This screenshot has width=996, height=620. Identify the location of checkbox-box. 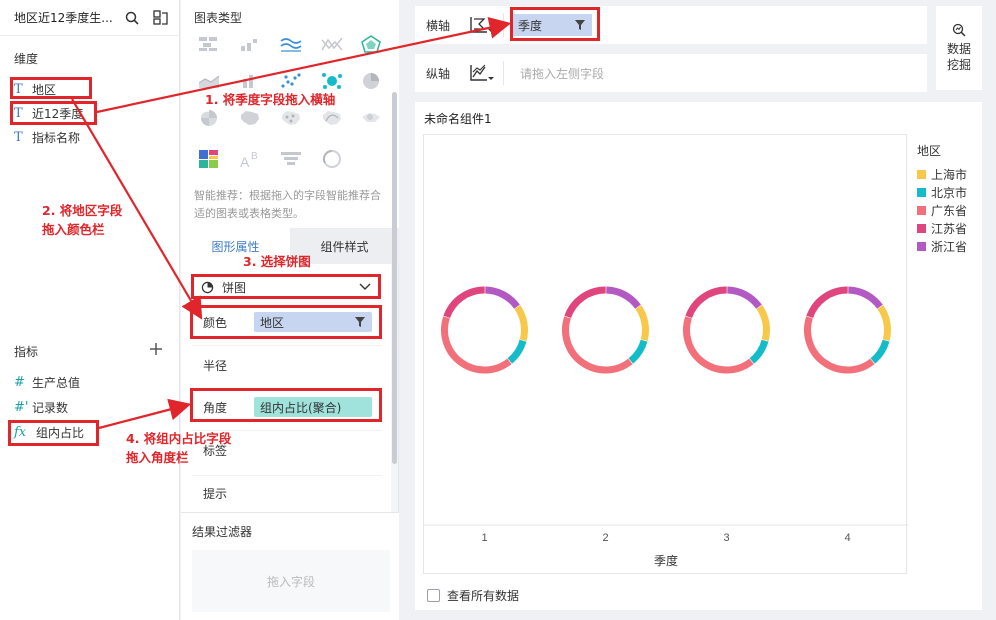
(433, 595).